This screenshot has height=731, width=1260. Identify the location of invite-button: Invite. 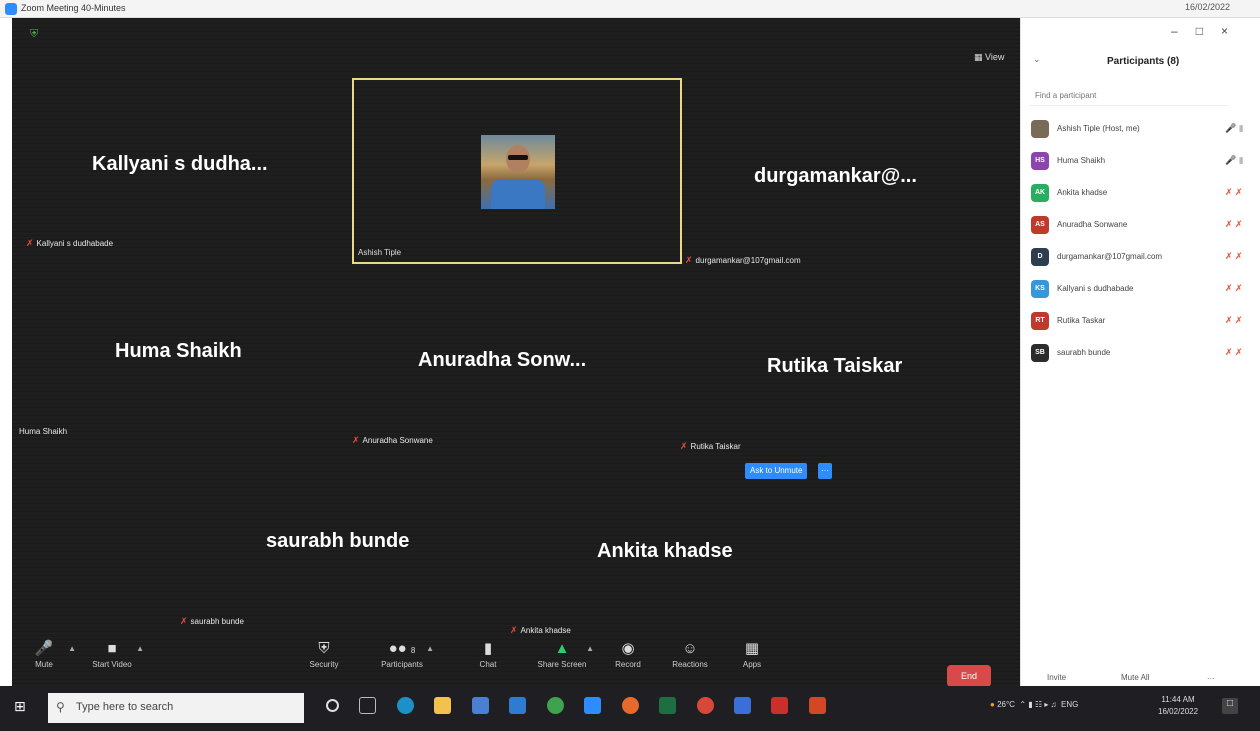
(1056, 677).